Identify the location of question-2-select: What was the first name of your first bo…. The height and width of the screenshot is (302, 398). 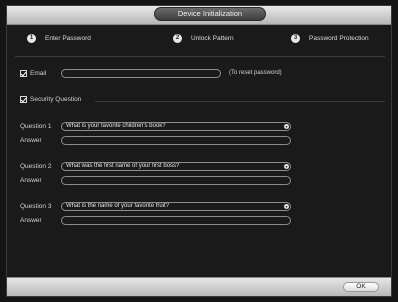
(176, 166).